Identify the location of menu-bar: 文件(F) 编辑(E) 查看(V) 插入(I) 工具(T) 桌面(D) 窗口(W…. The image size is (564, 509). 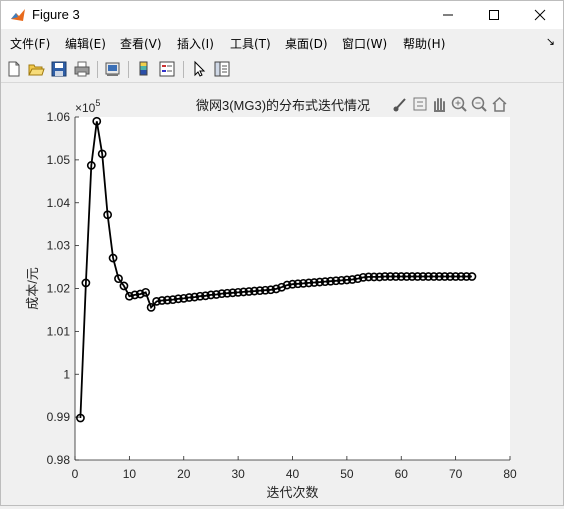
(282, 42).